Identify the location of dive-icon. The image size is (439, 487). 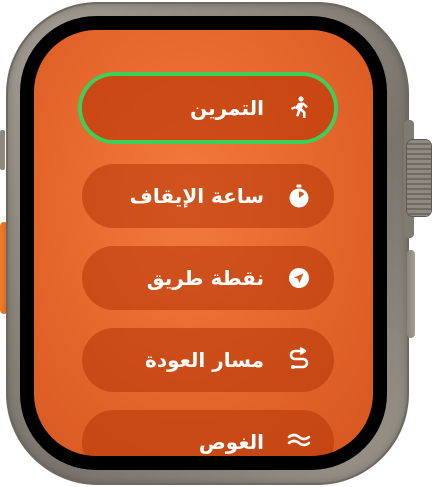
(299, 442).